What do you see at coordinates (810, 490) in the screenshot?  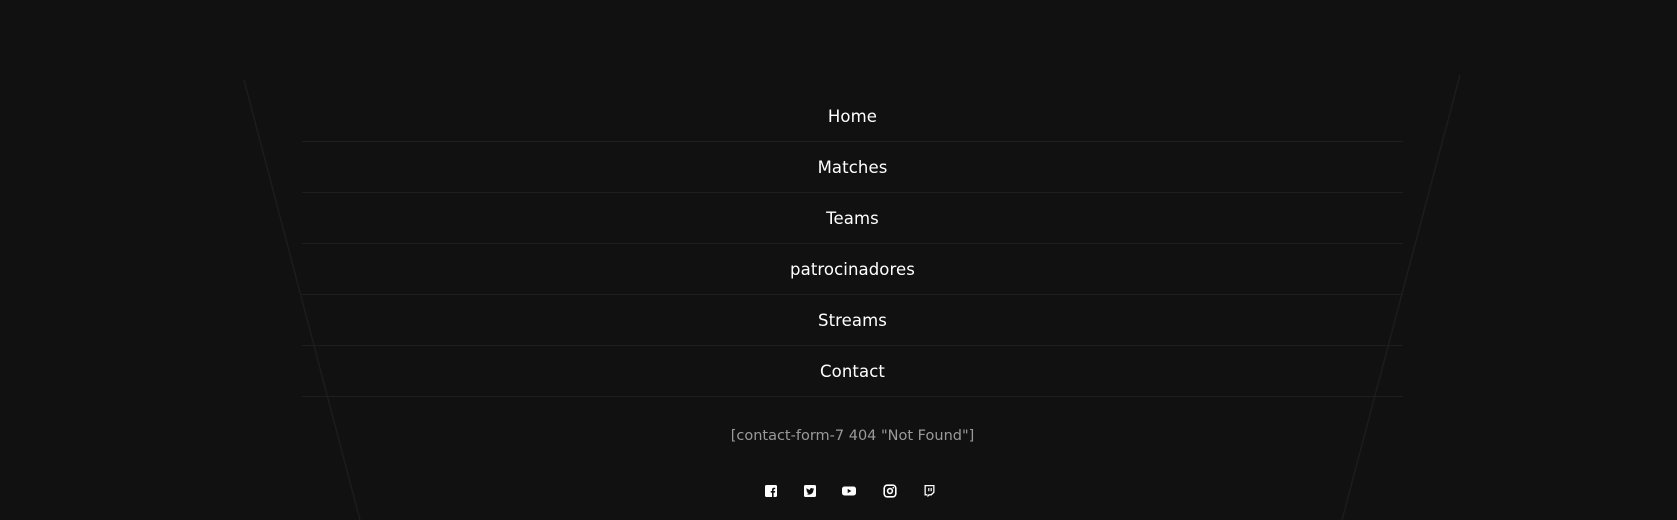 I see `twitter-icon` at bounding box center [810, 490].